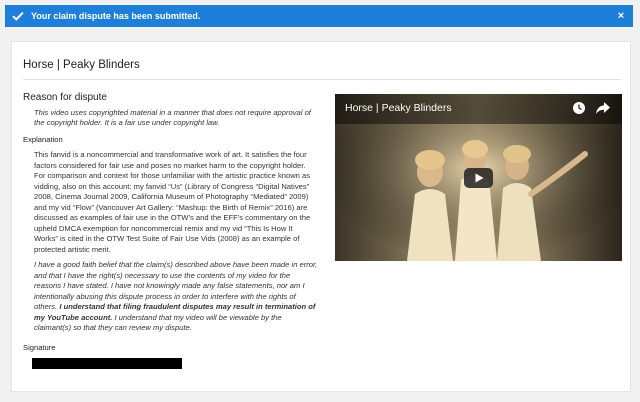 The image size is (640, 402). Describe the element at coordinates (621, 16) in the screenshot. I see `close-icon: ×` at that location.